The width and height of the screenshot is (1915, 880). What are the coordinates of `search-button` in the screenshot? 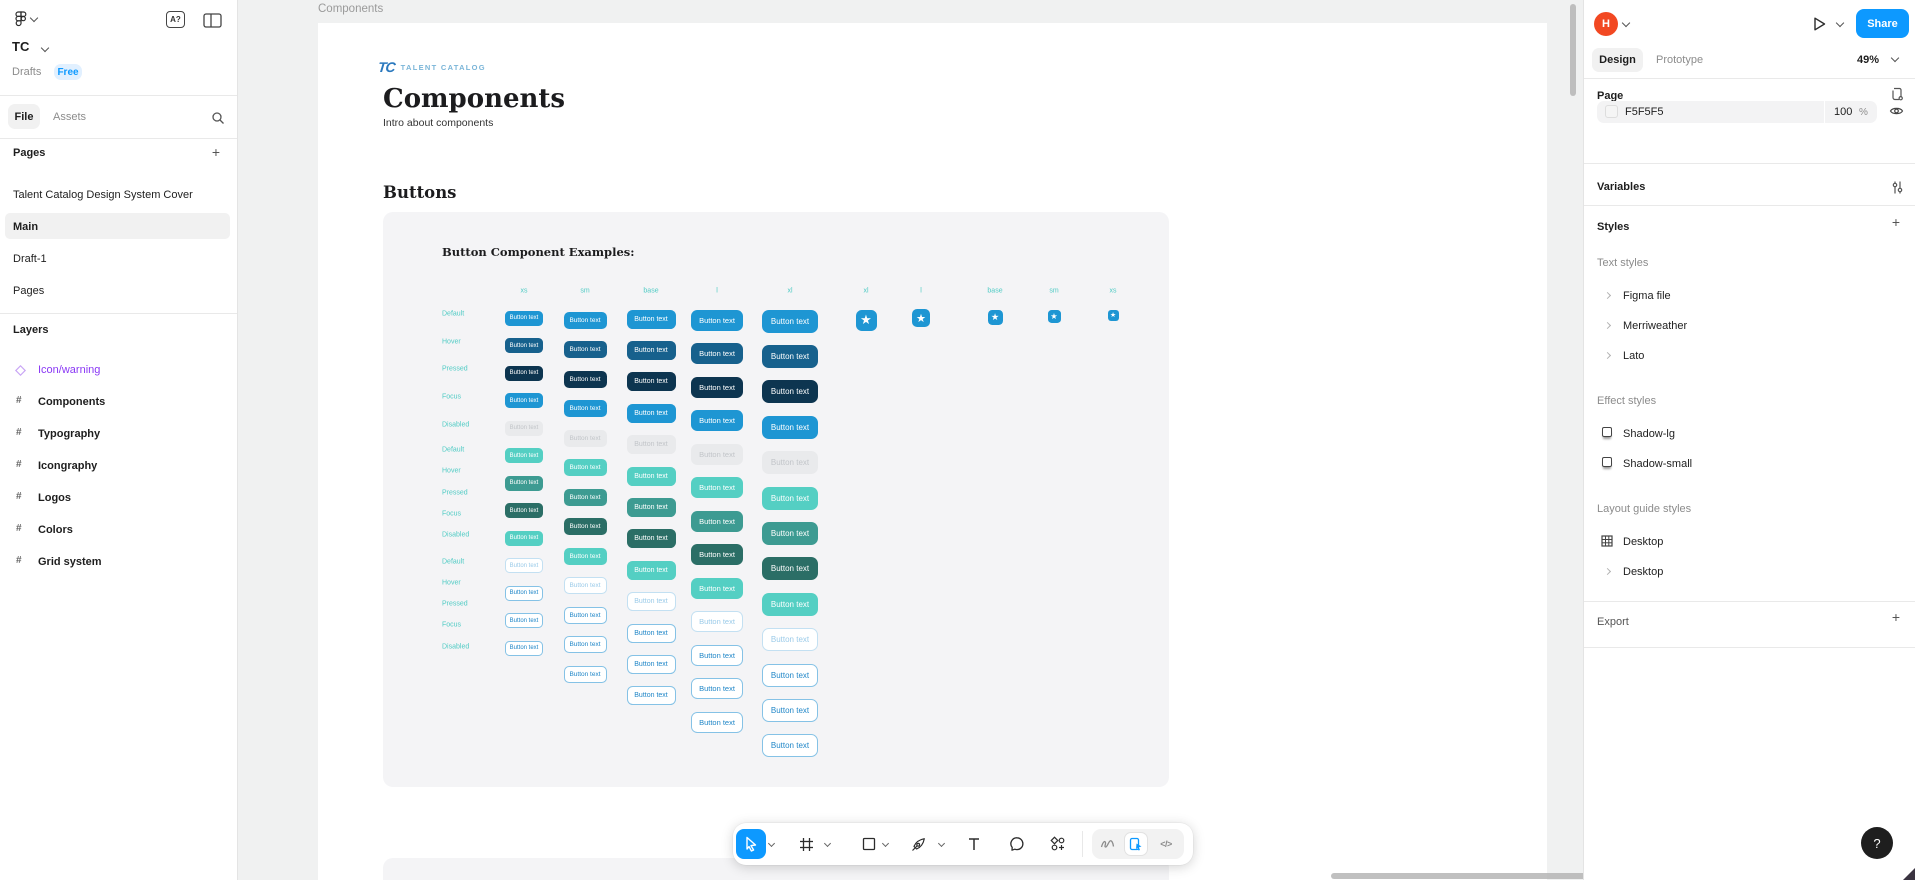 It's located at (217, 117).